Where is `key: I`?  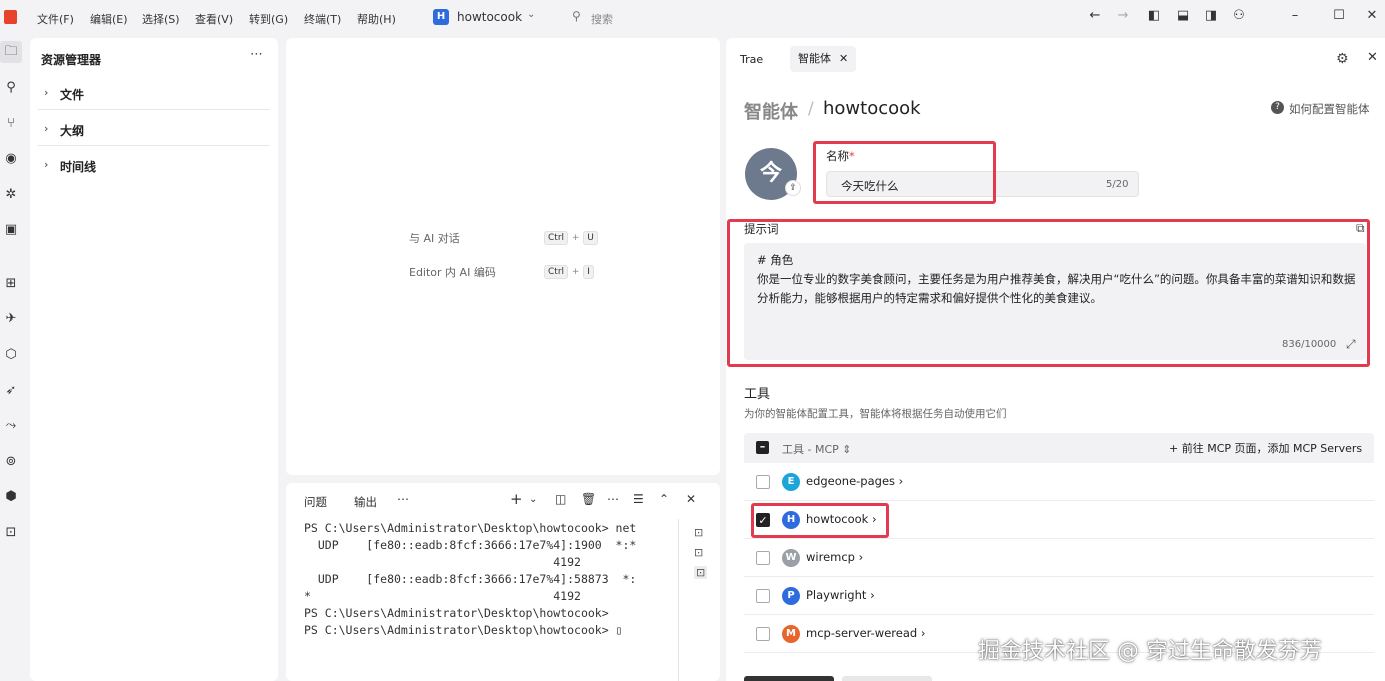 key: I is located at coordinates (588, 272).